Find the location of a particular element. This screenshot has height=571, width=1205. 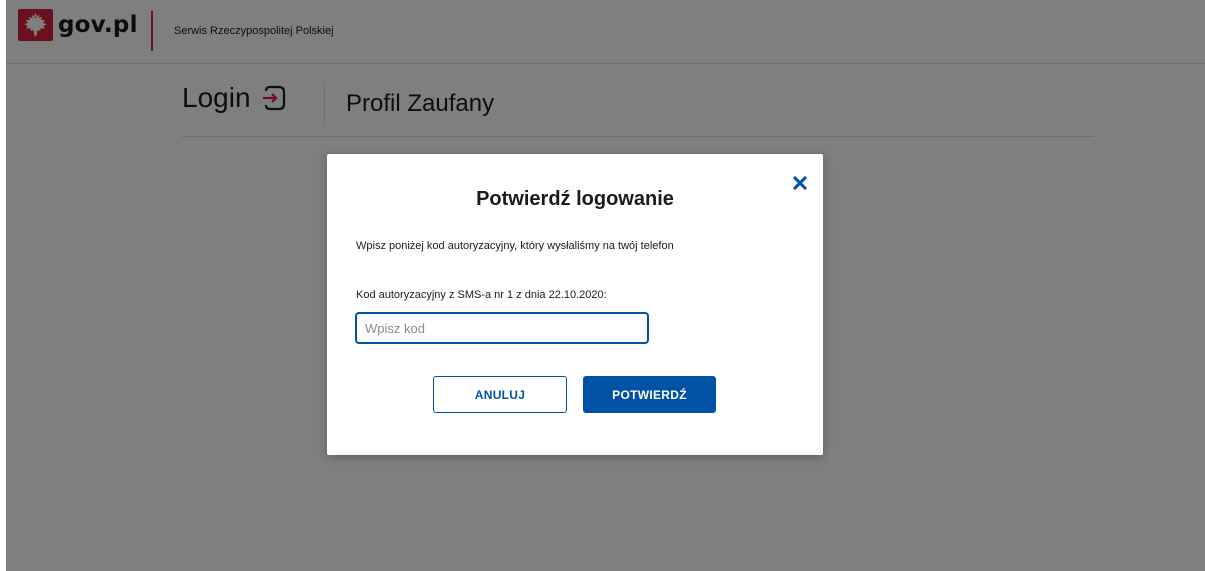

cancel-button: ANULUJ is located at coordinates (500, 394).